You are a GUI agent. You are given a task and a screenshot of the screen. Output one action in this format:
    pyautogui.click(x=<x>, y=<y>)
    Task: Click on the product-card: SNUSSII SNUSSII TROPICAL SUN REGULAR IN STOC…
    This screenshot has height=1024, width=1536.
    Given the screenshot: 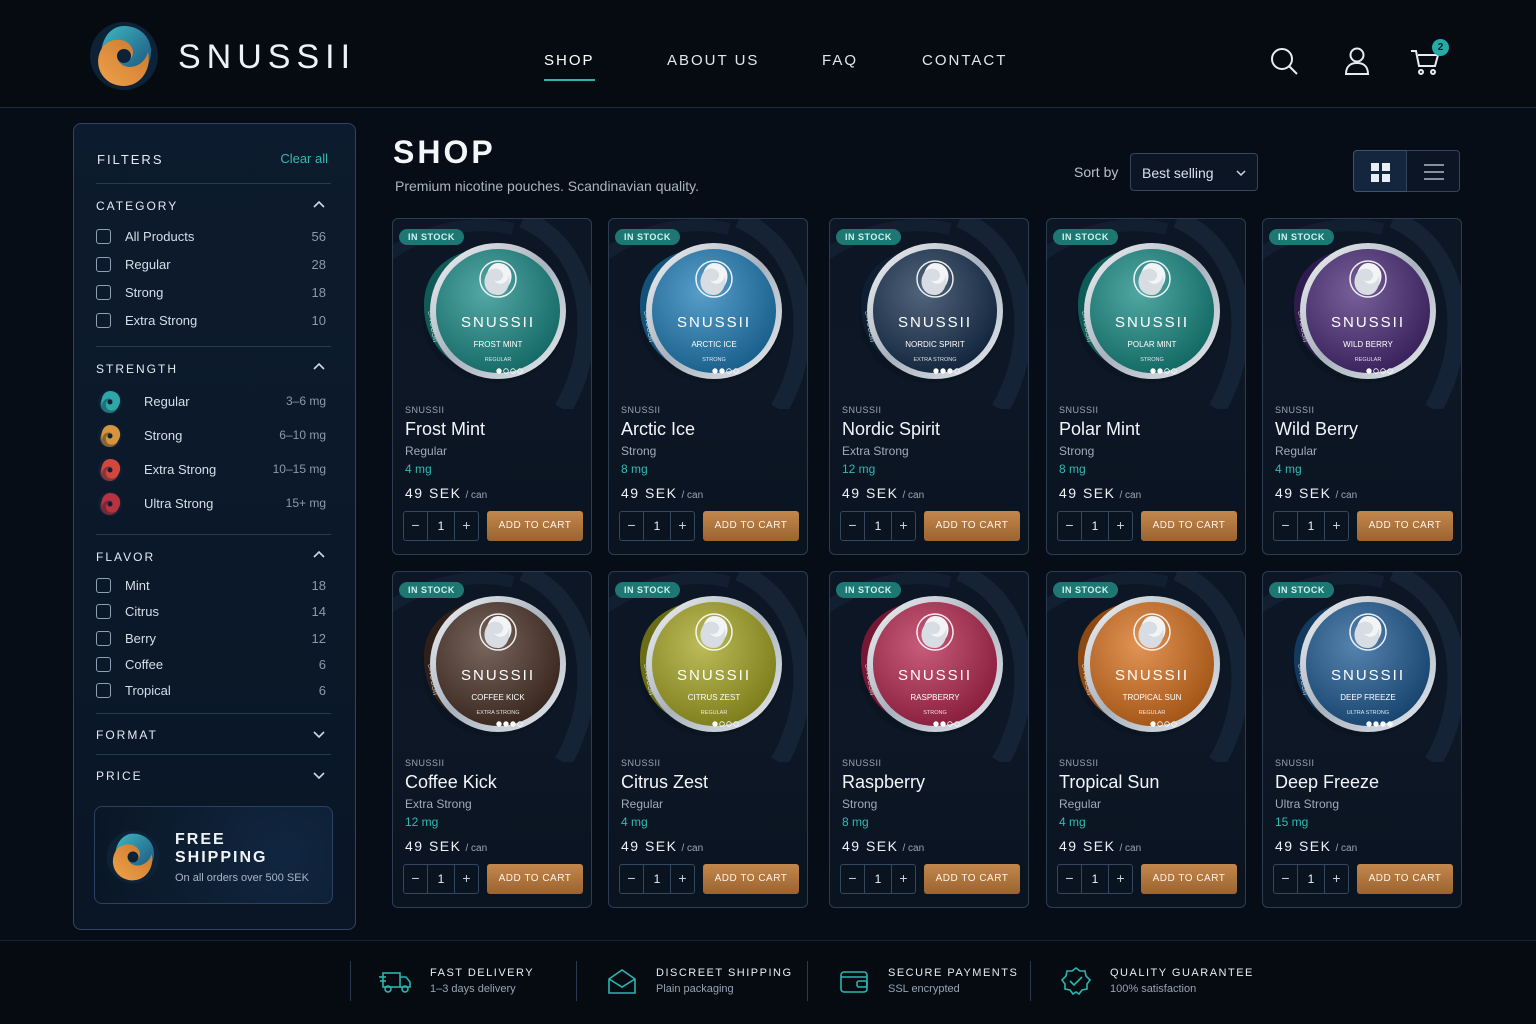 What is the action you would take?
    pyautogui.click(x=1146, y=739)
    